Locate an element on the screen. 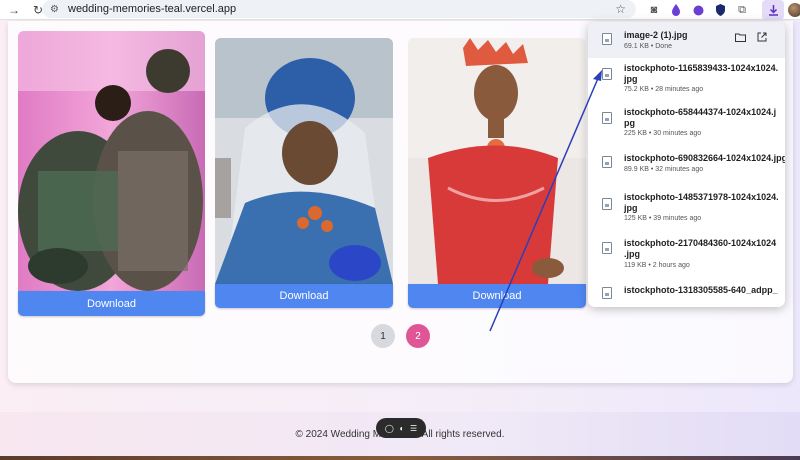 The image size is (800, 460). download-button-2: Download is located at coordinates (304, 296).